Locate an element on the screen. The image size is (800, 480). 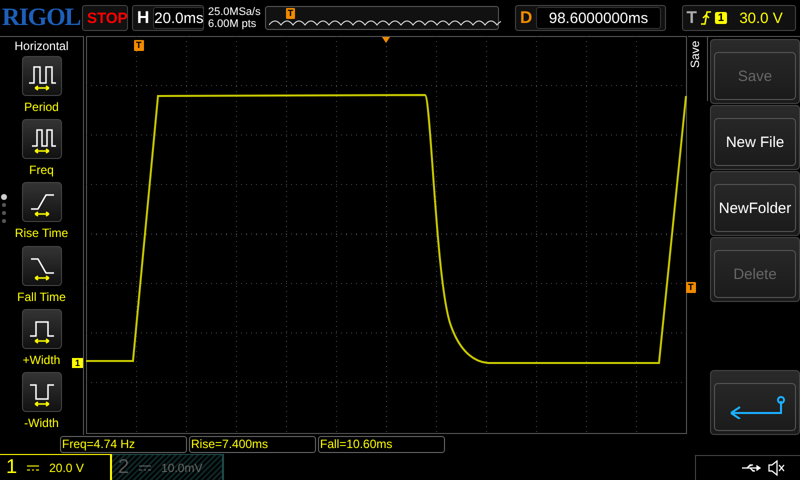
trigger-time-marker: T is located at coordinates (139, 45).